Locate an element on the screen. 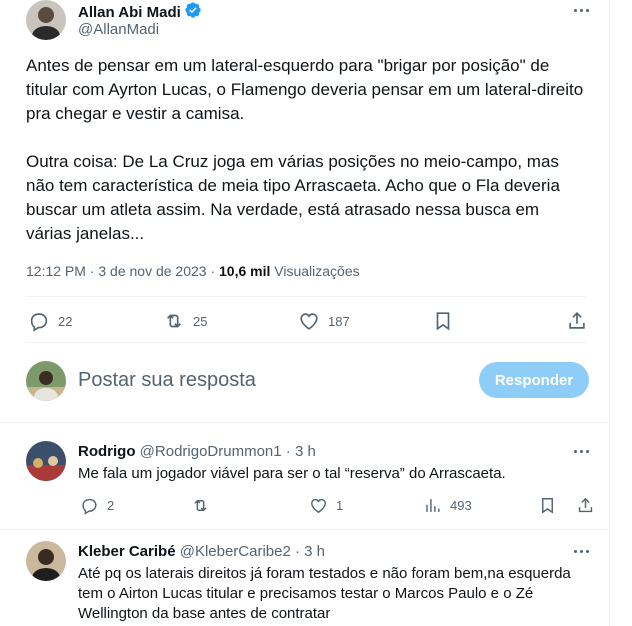 This screenshot has width=632, height=626. analytics-icon is located at coordinates (432, 505).